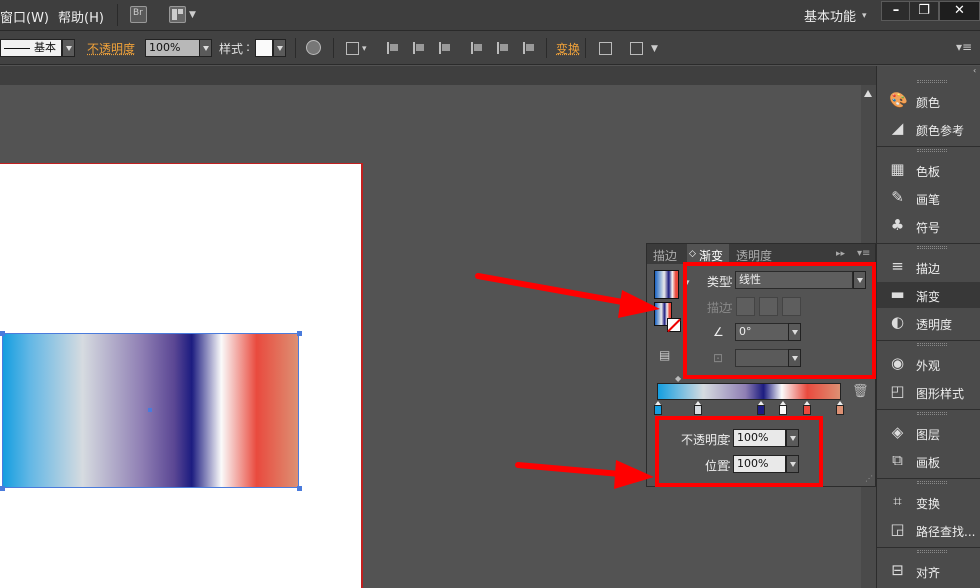  Describe the element at coordinates (678, 378) in the screenshot. I see `midpoint-diamond-icon: ◆` at that location.